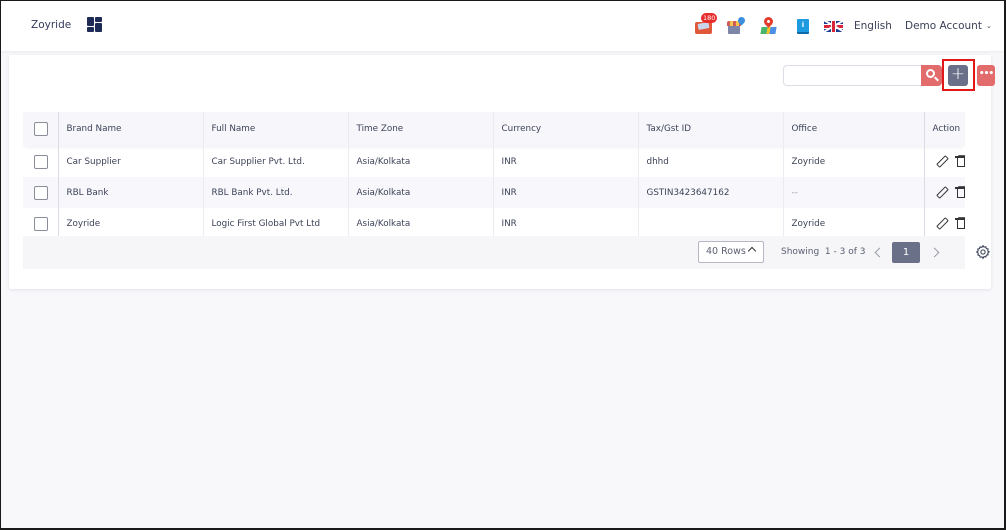 The height and width of the screenshot is (530, 1006). I want to click on notification-badge: 180, so click(709, 18).